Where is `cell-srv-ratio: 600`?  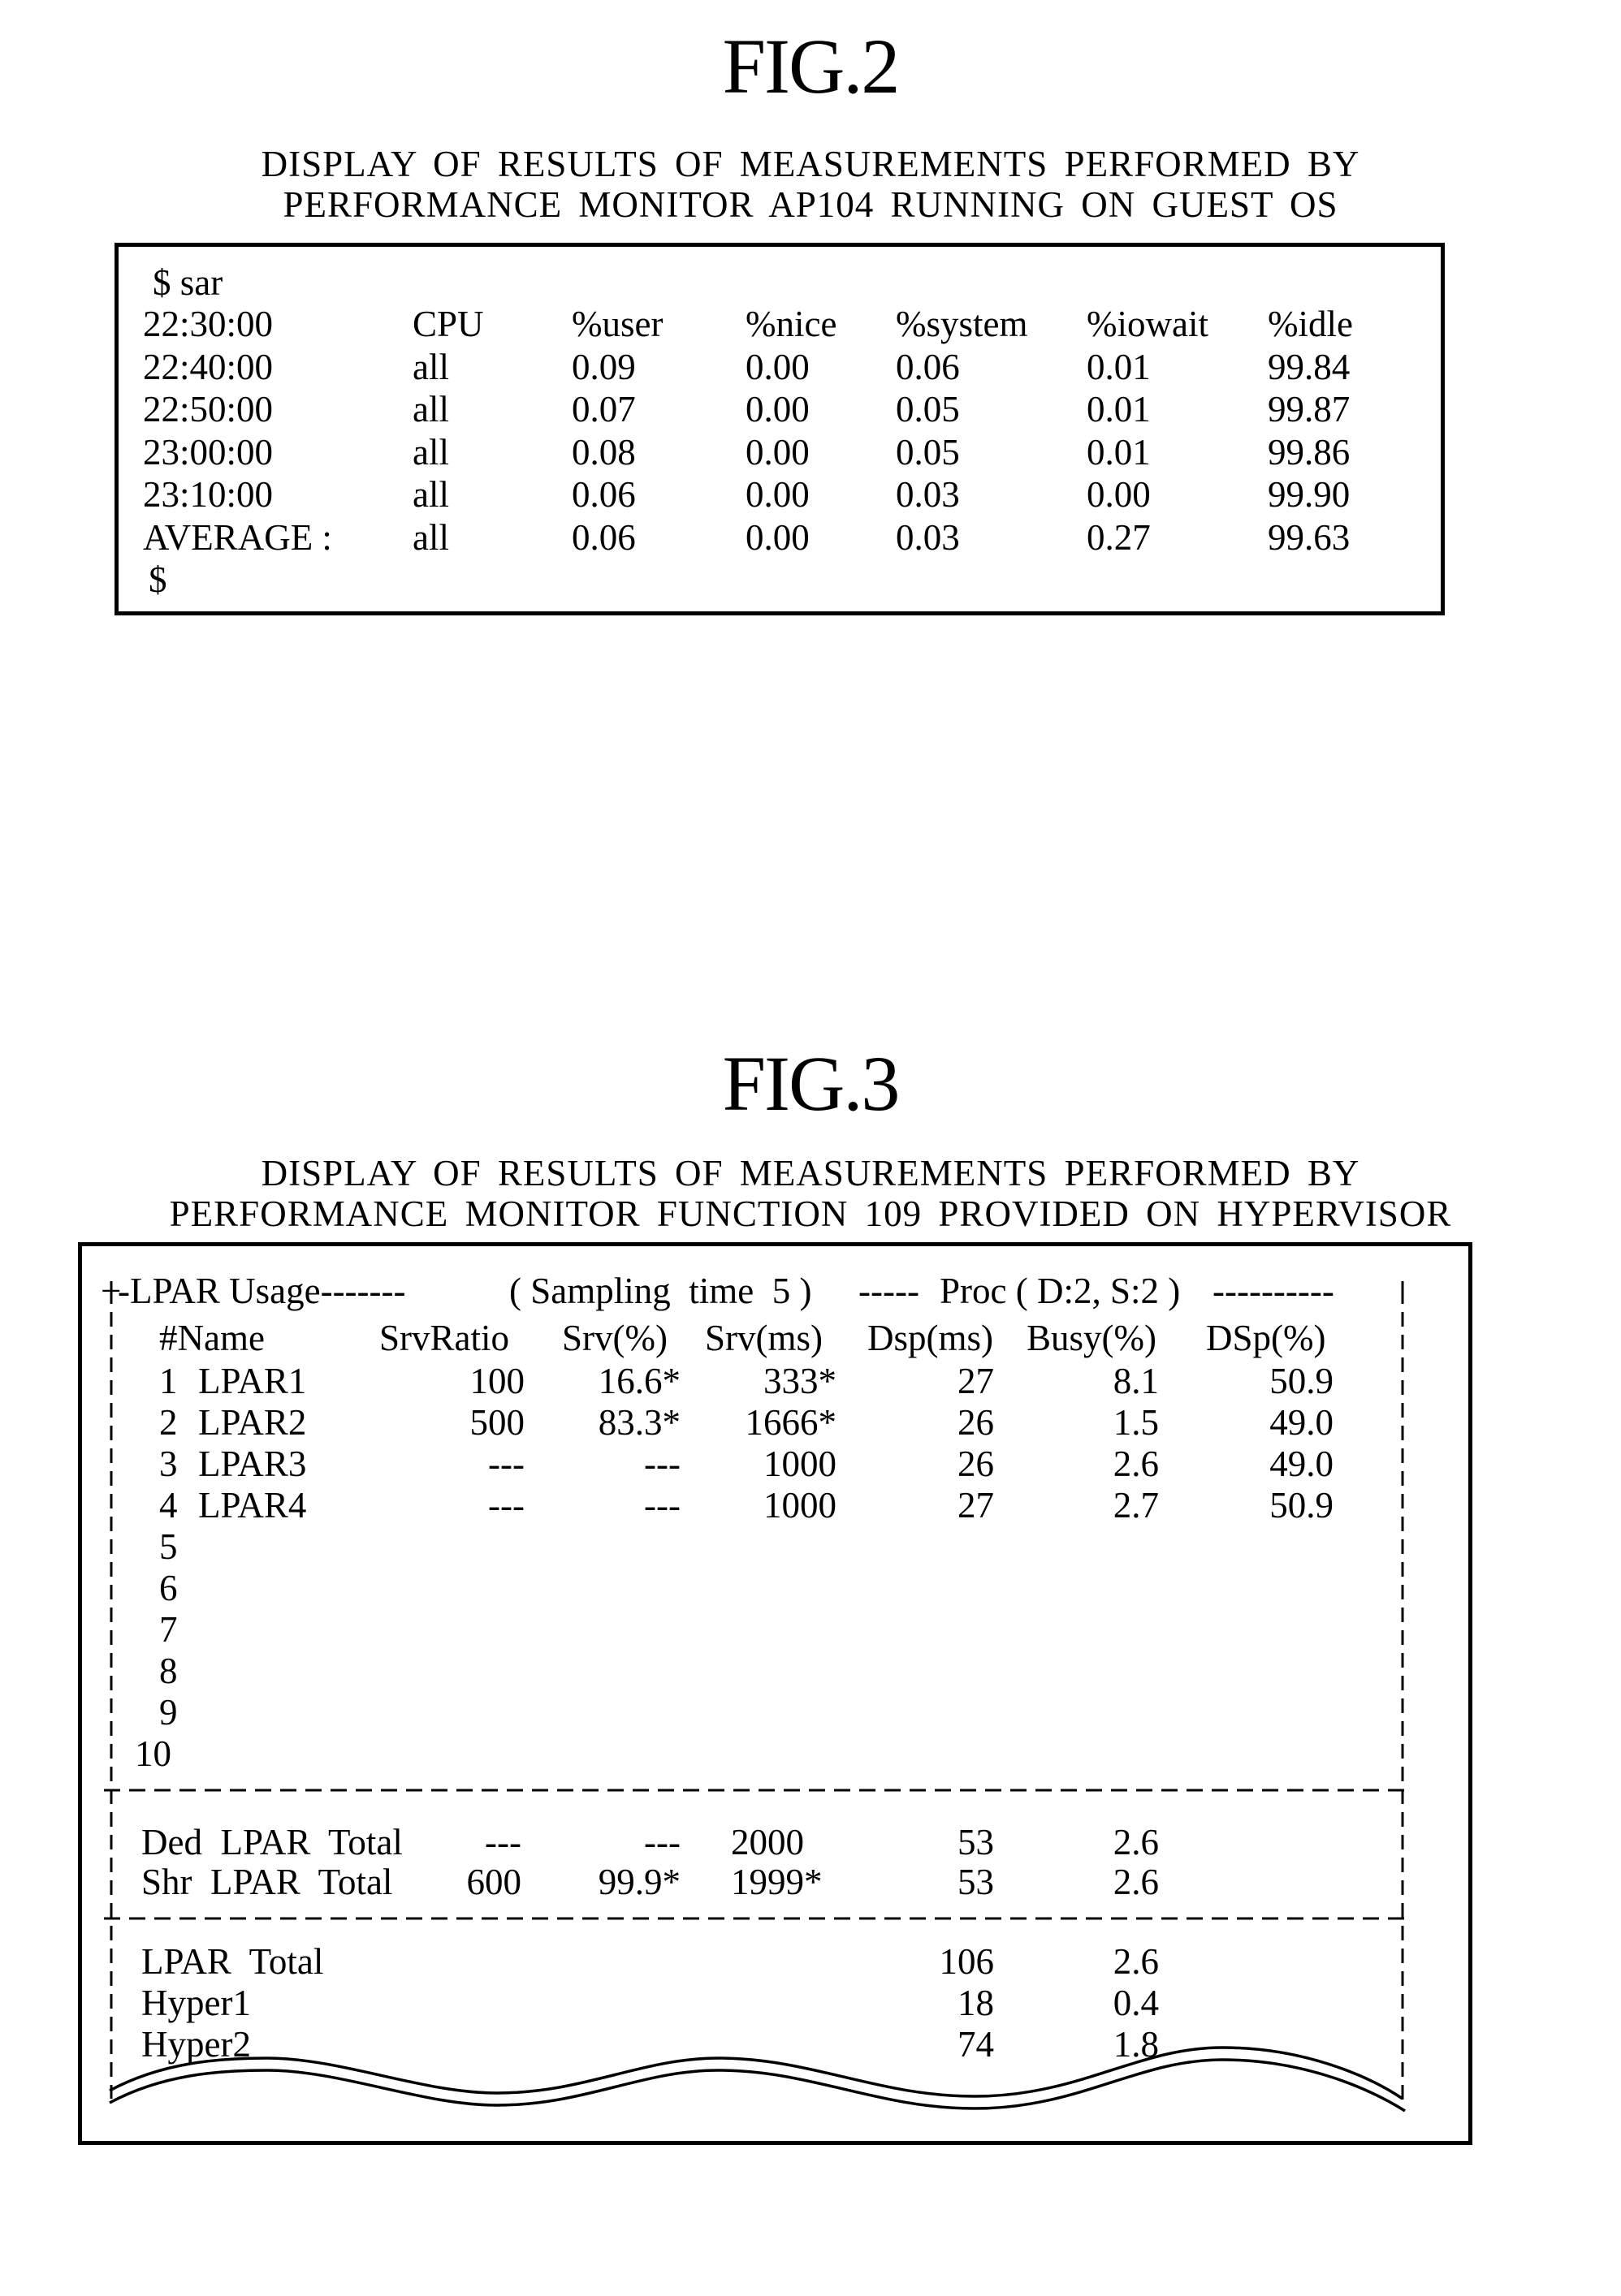 cell-srv-ratio: 600 is located at coordinates (494, 1882).